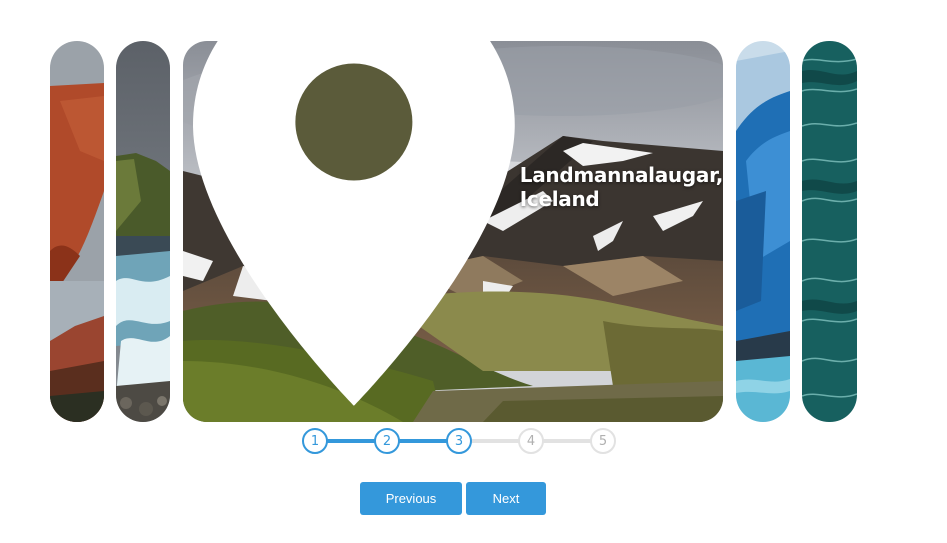 The height and width of the screenshot is (543, 947). I want to click on slide-caption-text: Landmannalaugar, Iceland, so click(621, 186).